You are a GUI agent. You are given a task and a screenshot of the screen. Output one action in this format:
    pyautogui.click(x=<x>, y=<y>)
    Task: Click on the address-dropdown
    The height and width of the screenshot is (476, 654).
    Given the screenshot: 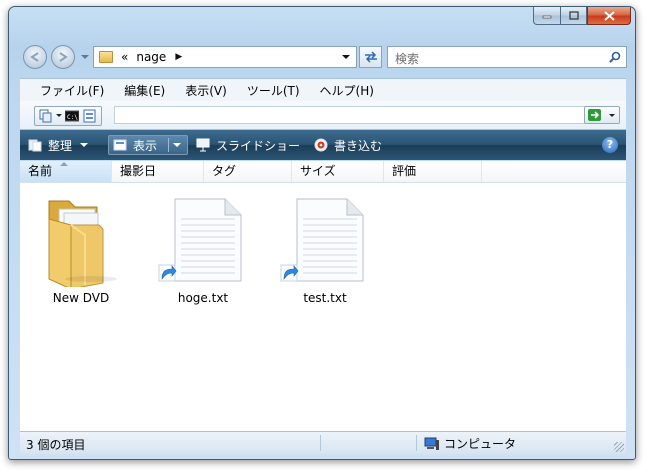 What is the action you would take?
    pyautogui.click(x=346, y=57)
    